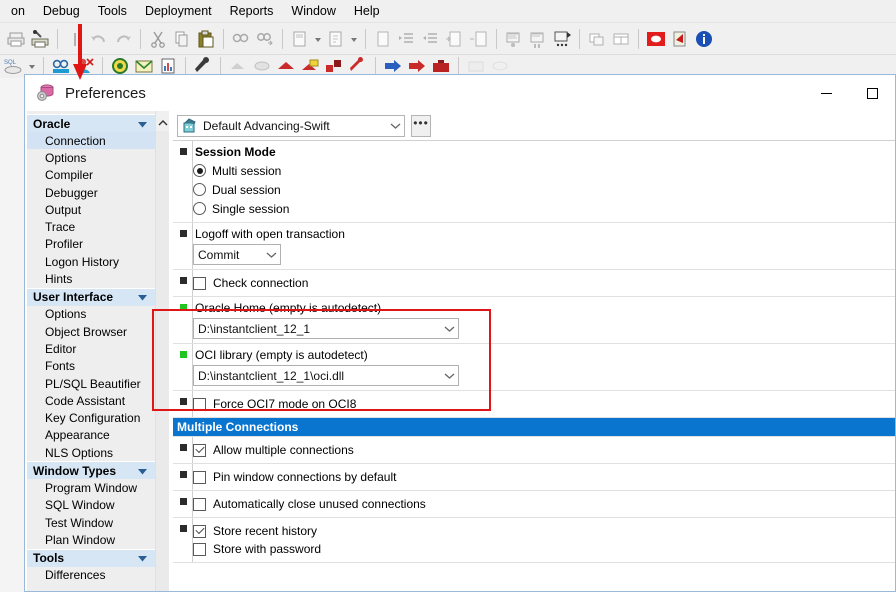 This screenshot has height=592, width=896. What do you see at coordinates (241, 39) in the screenshot?
I see `find-icon` at bounding box center [241, 39].